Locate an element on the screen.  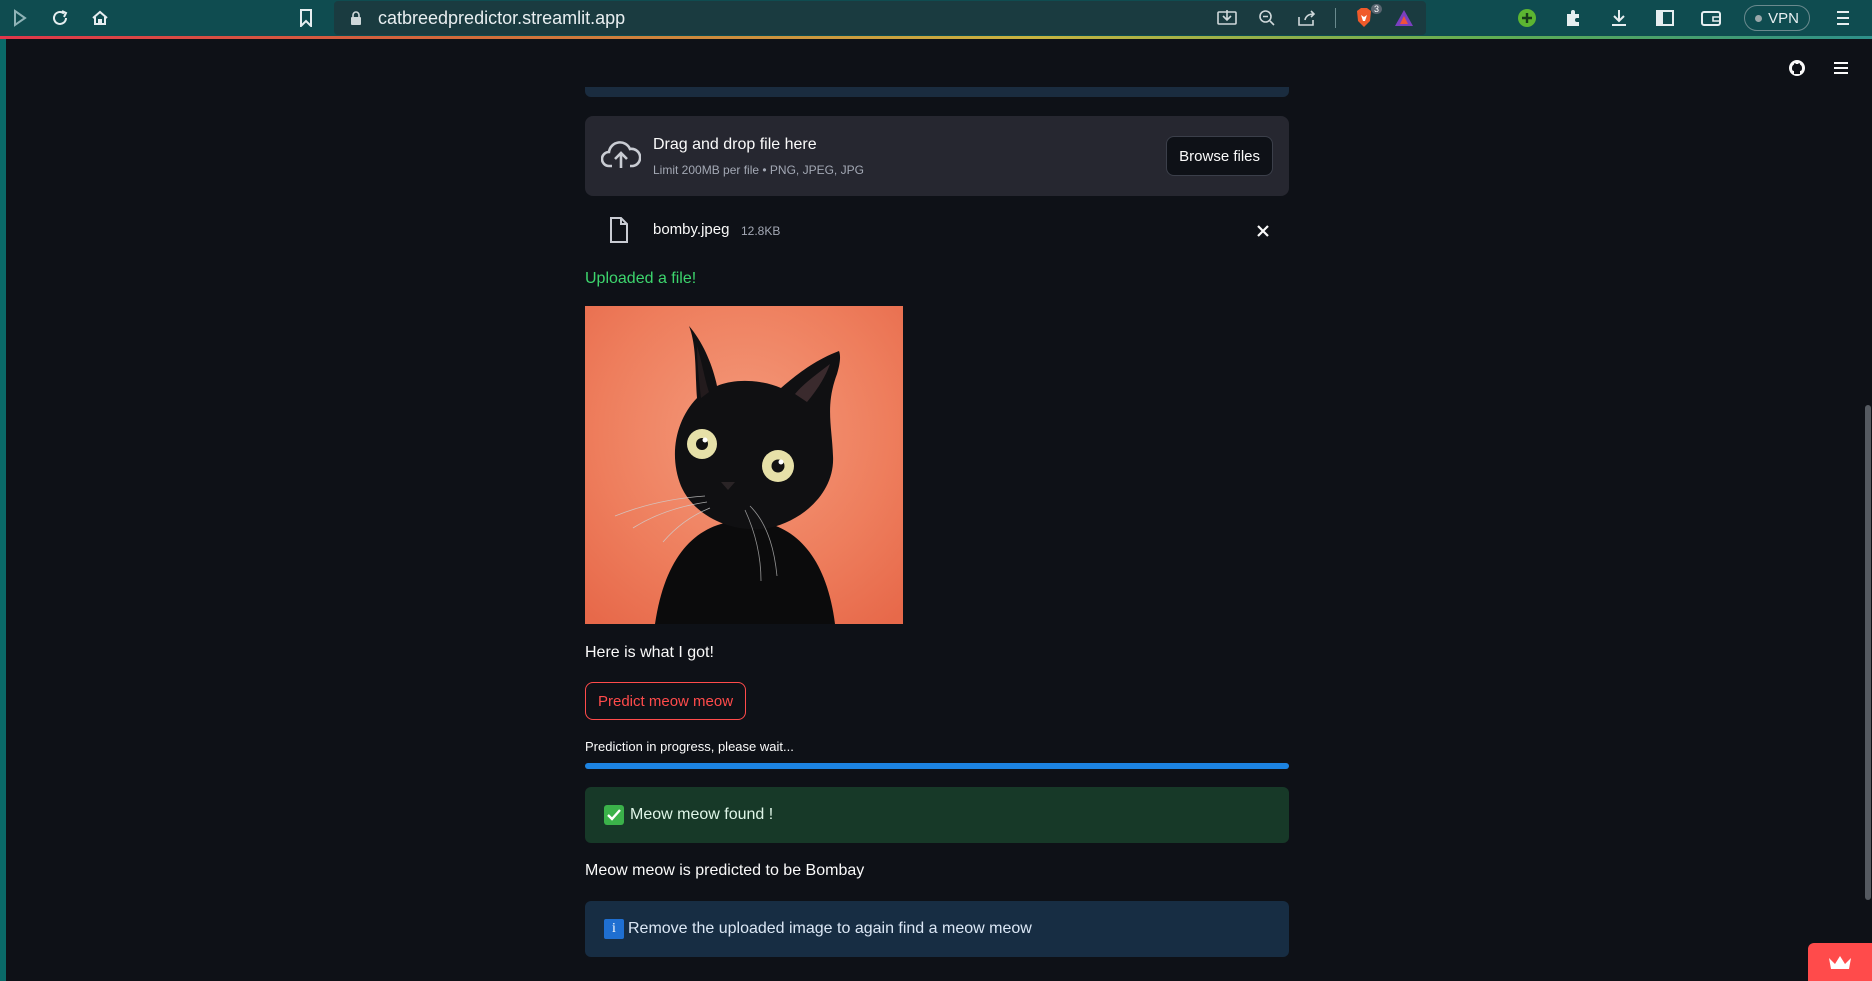
browser-toolbar: catbreedpredictor.streamlit.app 3 VPN is located at coordinates (936, 18).